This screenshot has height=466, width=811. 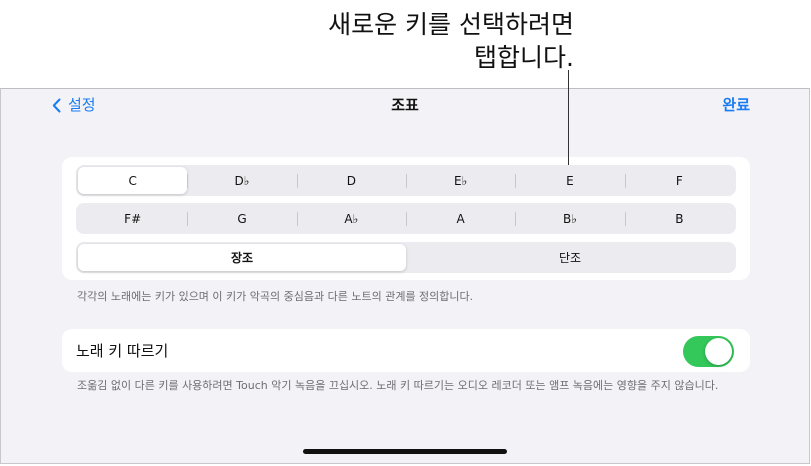 I want to click on key-label: D♭, so click(x=242, y=180).